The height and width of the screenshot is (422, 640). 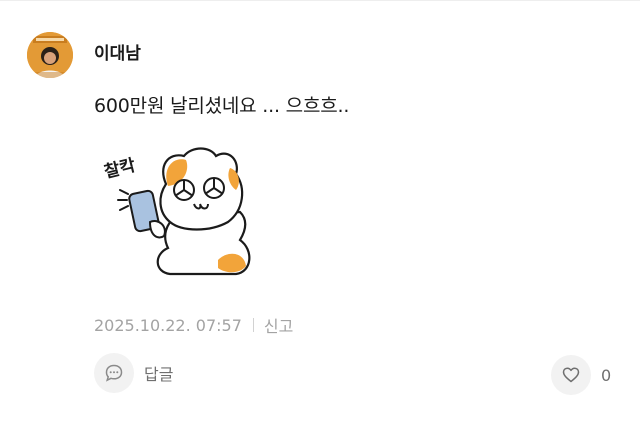 What do you see at coordinates (571, 375) in the screenshot?
I see `heart-outline-icon` at bounding box center [571, 375].